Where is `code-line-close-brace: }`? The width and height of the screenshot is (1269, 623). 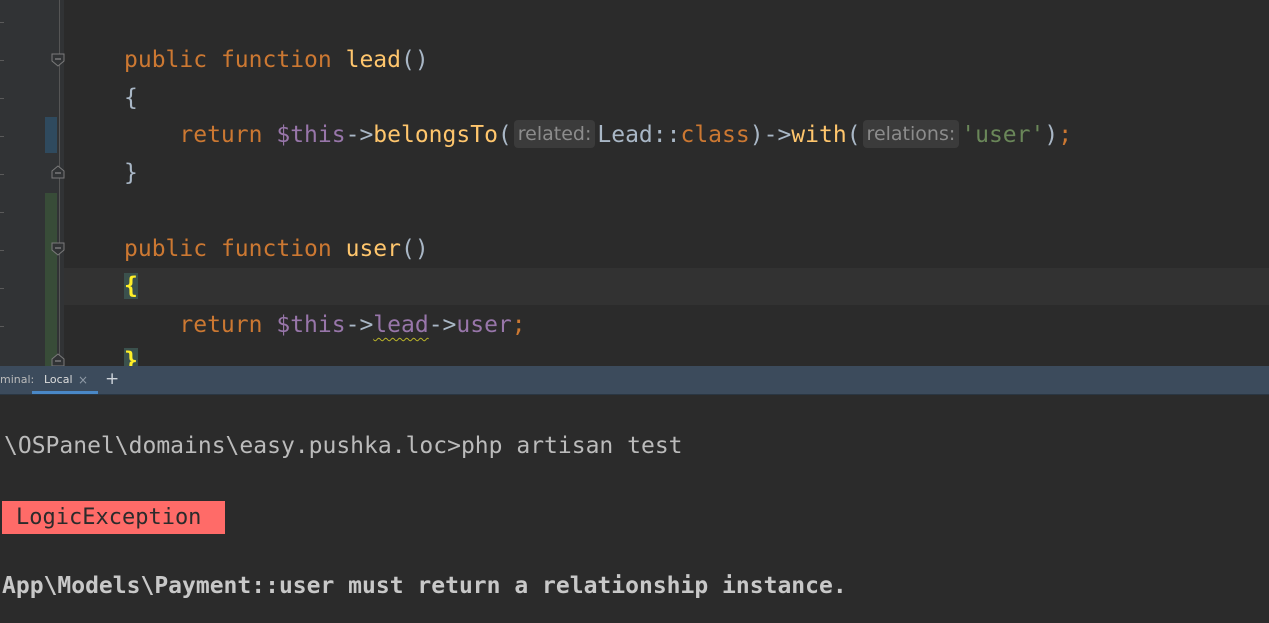 code-line-close-brace: } is located at coordinates (131, 173).